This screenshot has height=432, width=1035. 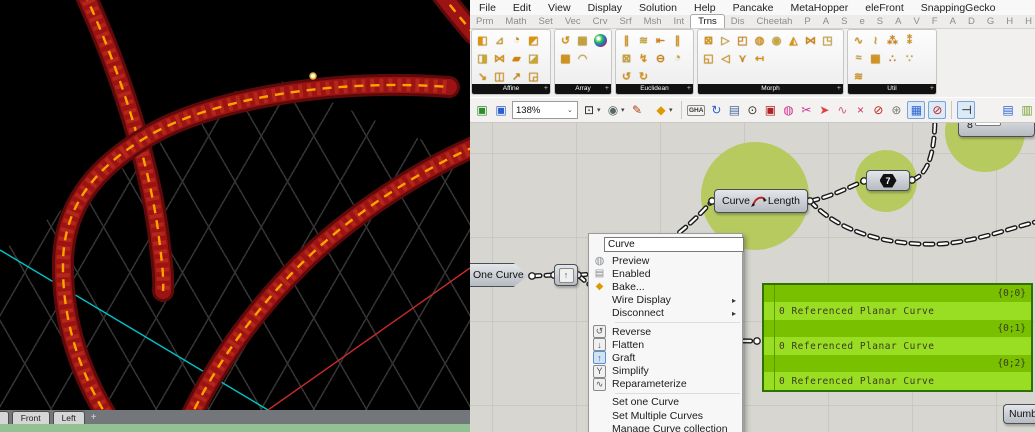 I want to click on morph-icon: ◁, so click(x=725, y=58).